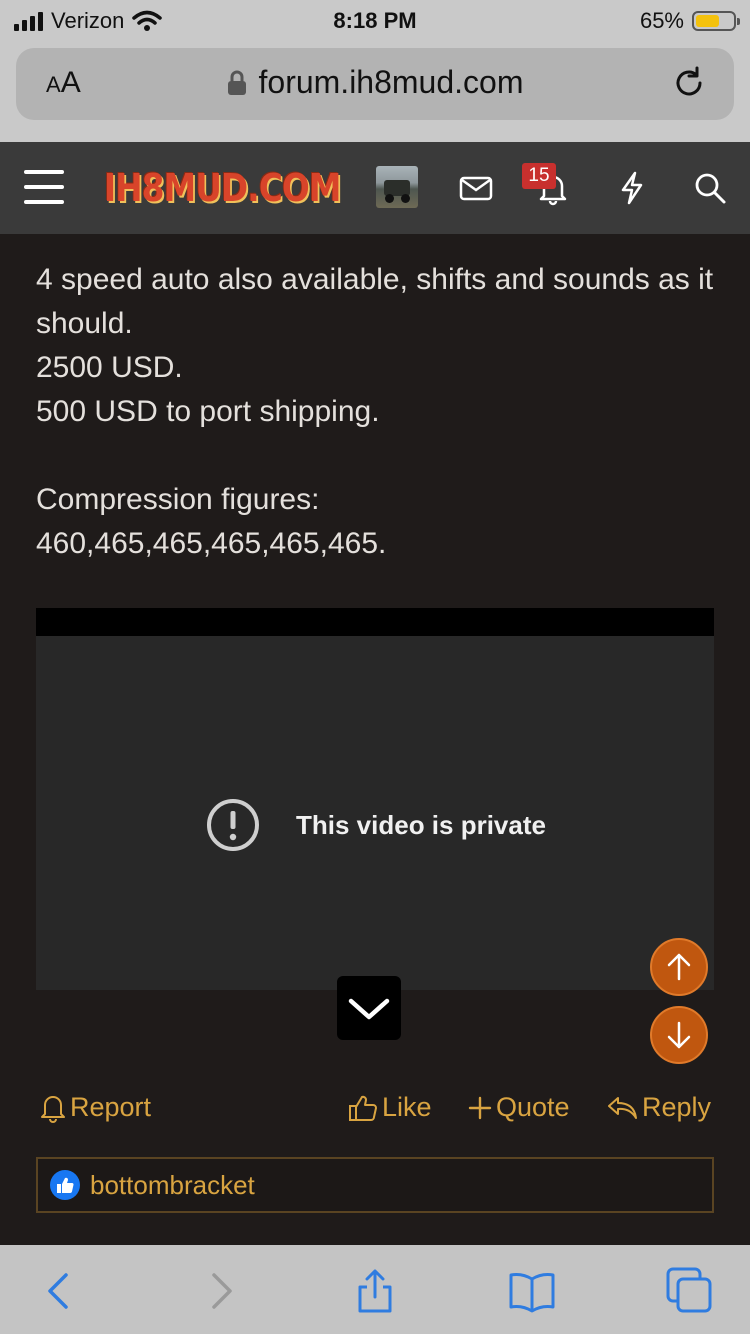 The image size is (750, 1334). I want to click on tabs-icon, so click(690, 1291).